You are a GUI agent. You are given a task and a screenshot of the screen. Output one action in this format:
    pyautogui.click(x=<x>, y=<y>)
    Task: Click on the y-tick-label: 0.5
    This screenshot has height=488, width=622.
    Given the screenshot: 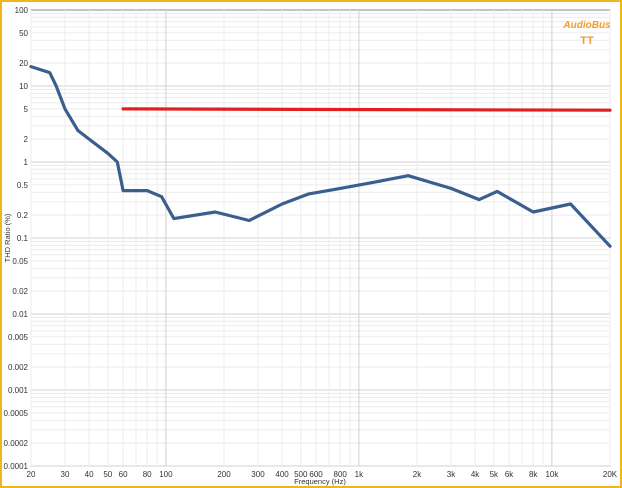 What is the action you would take?
    pyautogui.click(x=23, y=185)
    